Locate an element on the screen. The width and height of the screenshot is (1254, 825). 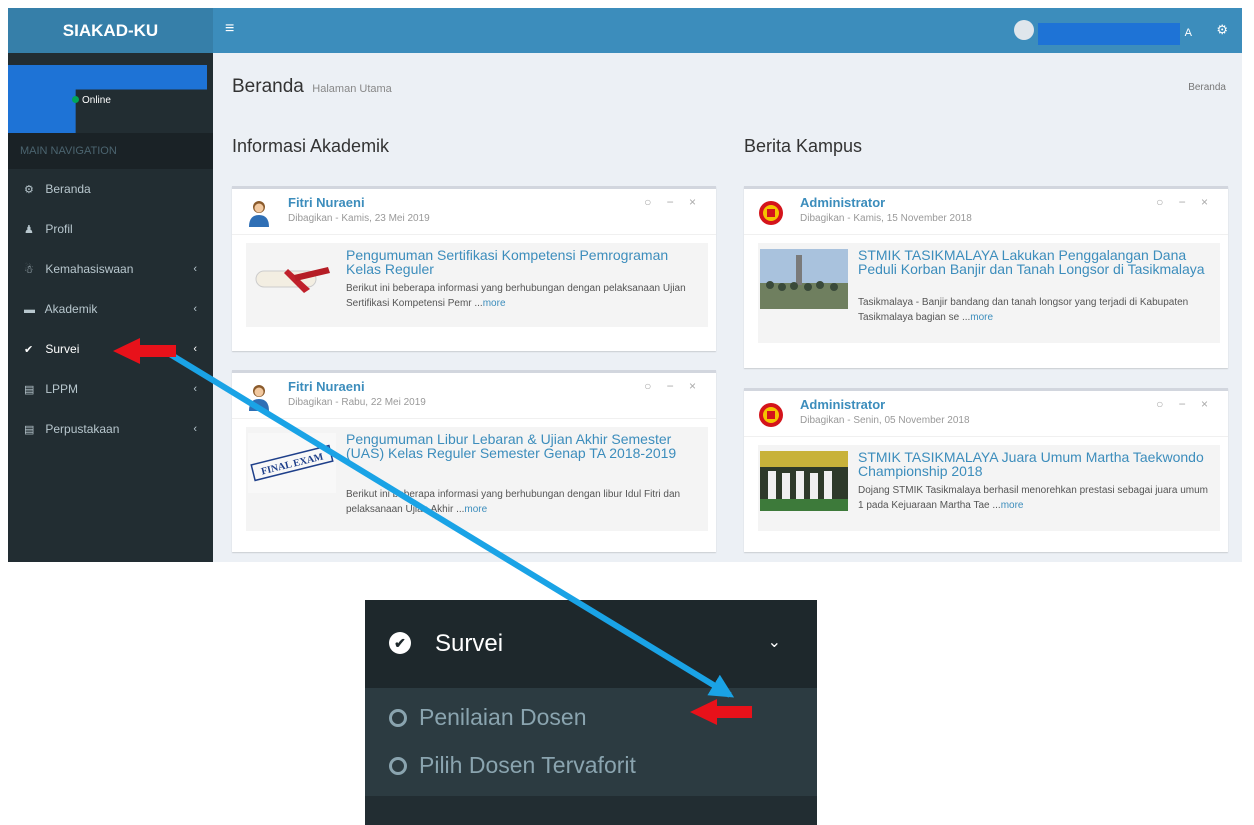
submenu-item-label: Pilih Dosen Tervaforit is located at coordinates (527, 765).